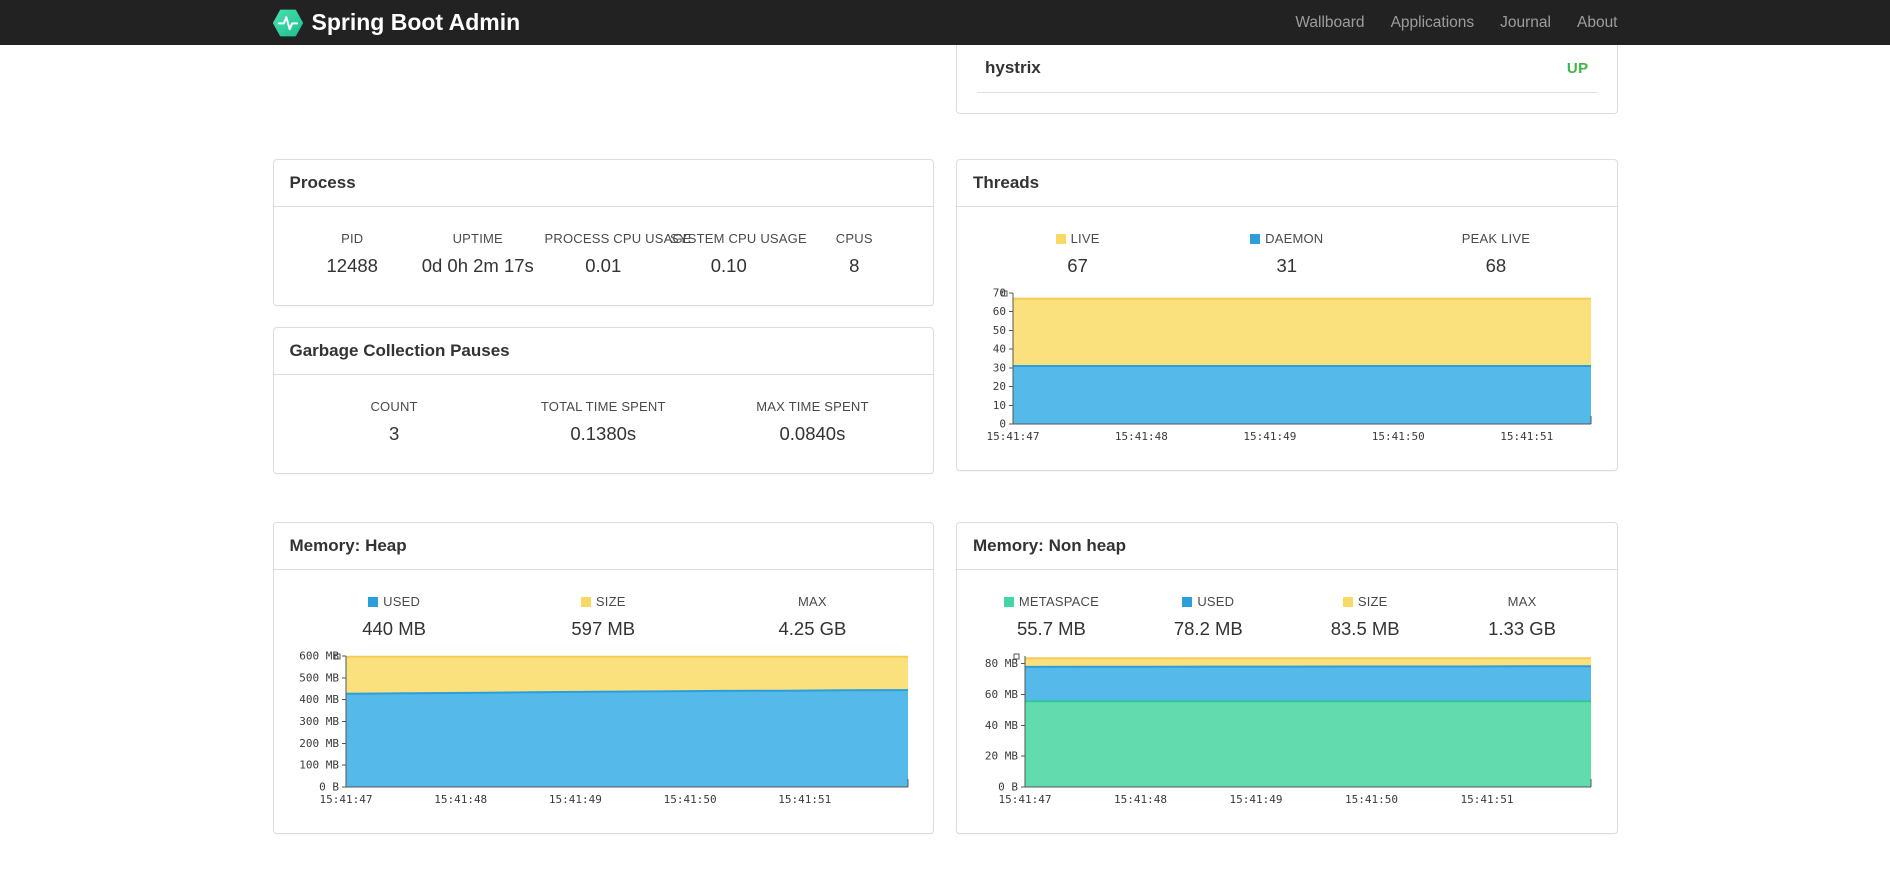 This screenshot has width=1890, height=894. What do you see at coordinates (812, 422) in the screenshot?
I see `stat-gc-max-time: MAX TIME SPENT 0.0840s` at bounding box center [812, 422].